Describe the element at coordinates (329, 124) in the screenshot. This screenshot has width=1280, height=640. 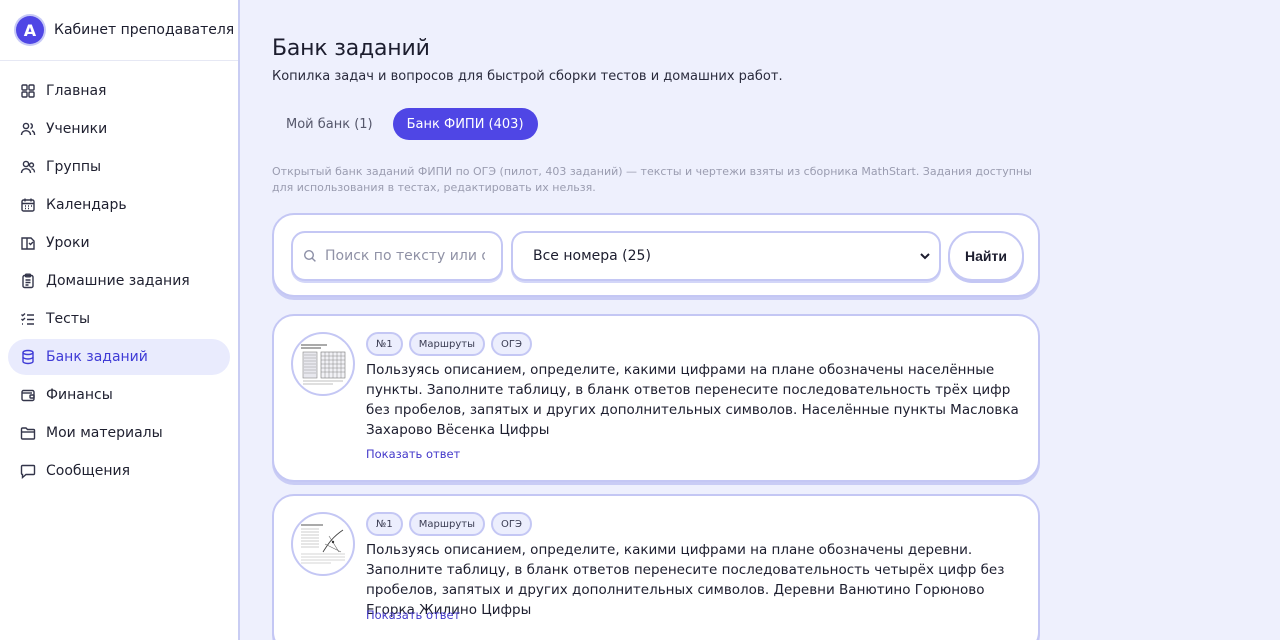
I see `tab-my-bank: Мой банк (1)` at that location.